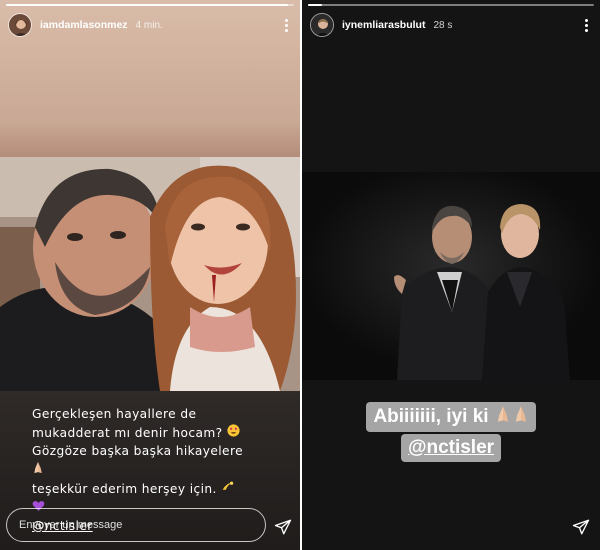 The image size is (600, 550). I want to click on dizzy-emoji, so click(227, 489).